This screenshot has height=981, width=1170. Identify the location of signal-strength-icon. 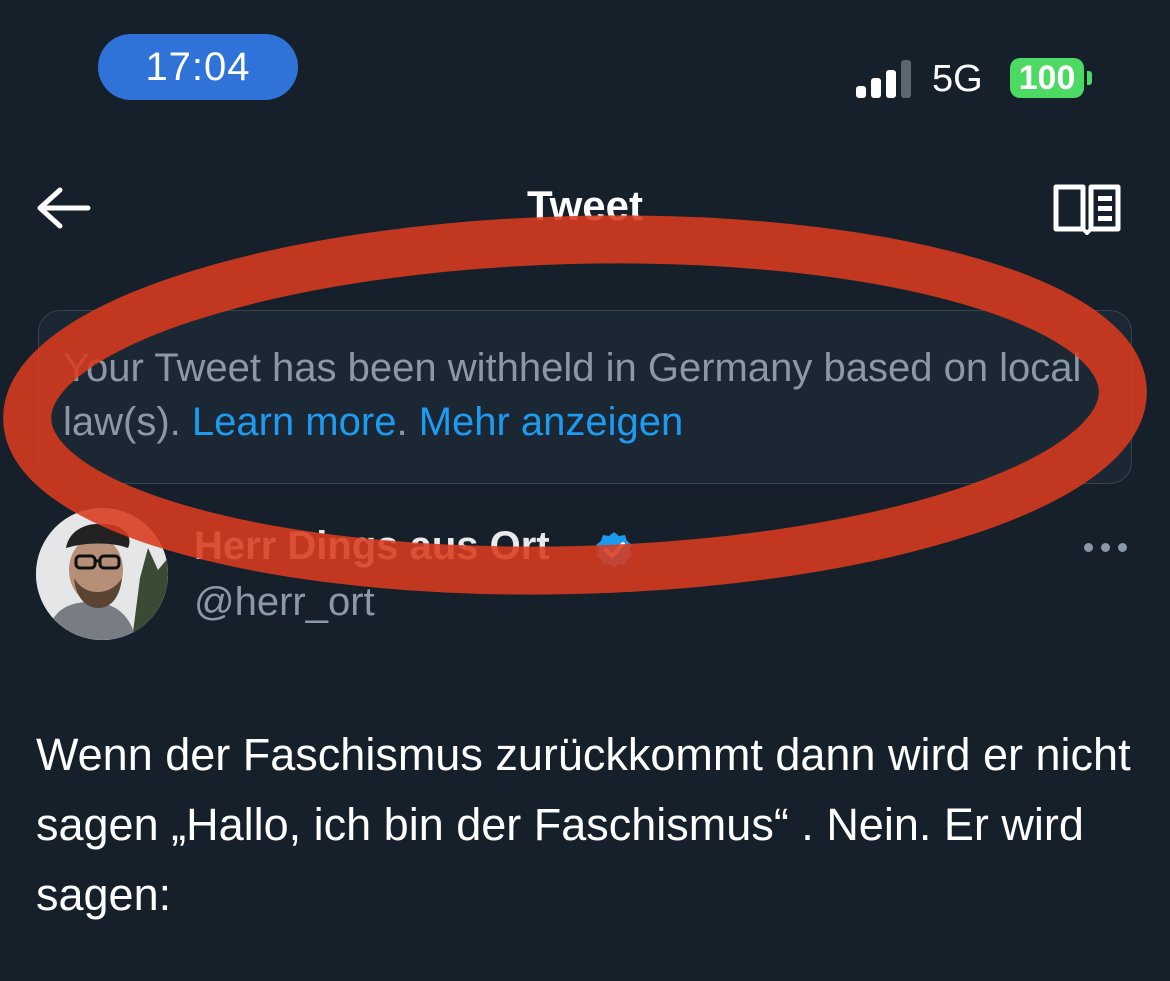
(885, 79).